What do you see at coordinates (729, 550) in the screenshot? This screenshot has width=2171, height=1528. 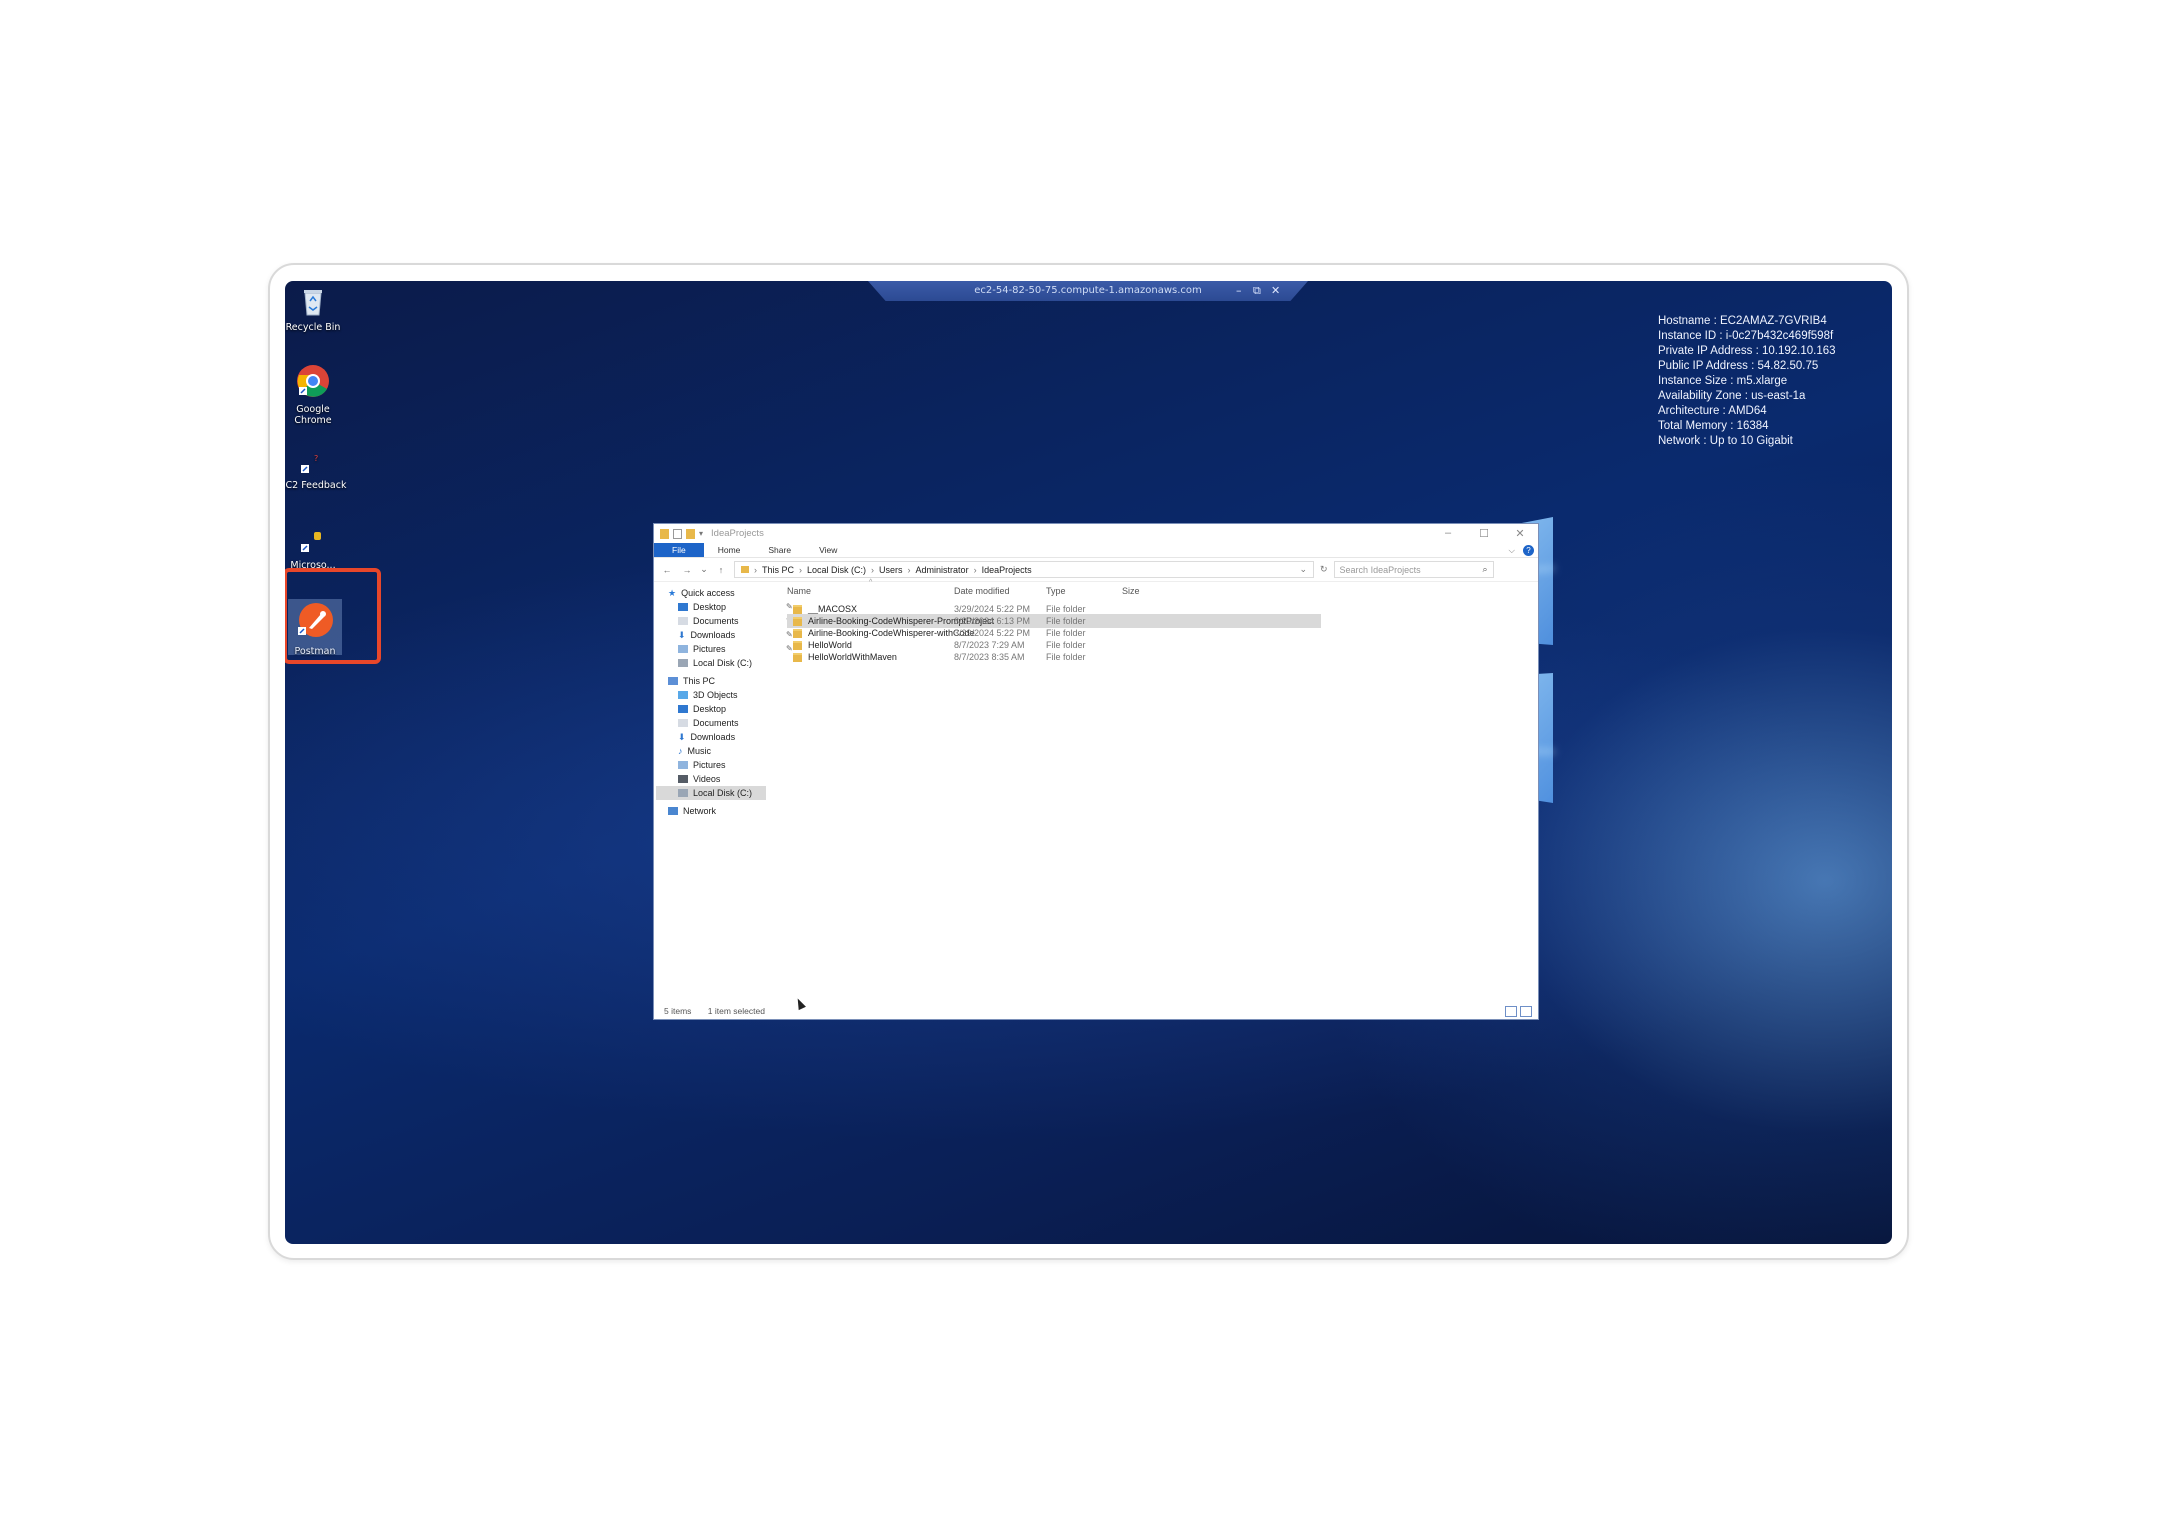 I see `tab-home: Home` at bounding box center [729, 550].